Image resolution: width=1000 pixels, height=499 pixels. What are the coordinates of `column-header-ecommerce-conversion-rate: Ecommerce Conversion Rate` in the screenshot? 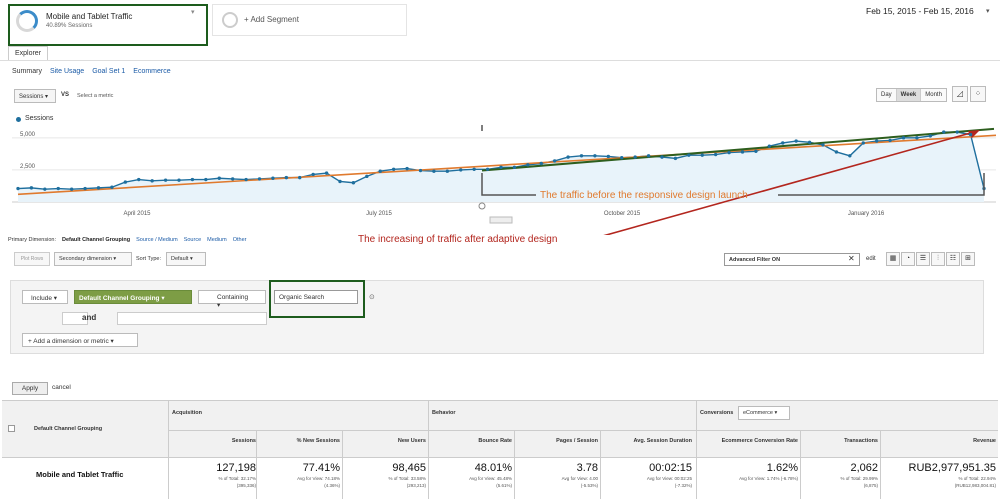 It's located at (748, 441).